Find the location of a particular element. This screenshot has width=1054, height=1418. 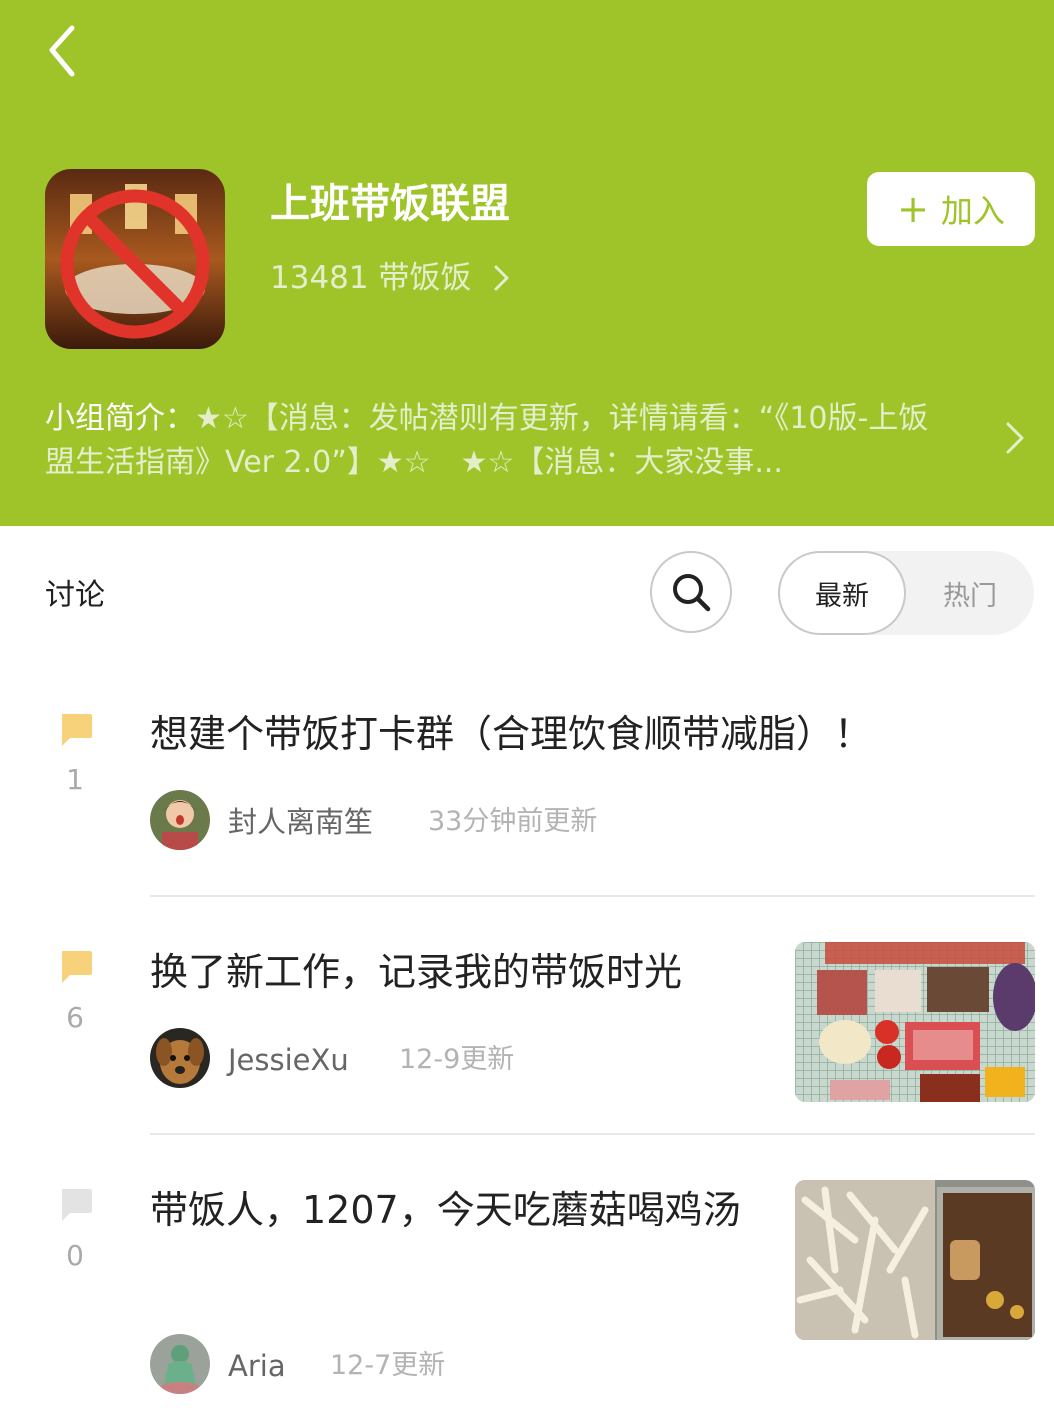

comment-count: 1 is located at coordinates (75, 779).